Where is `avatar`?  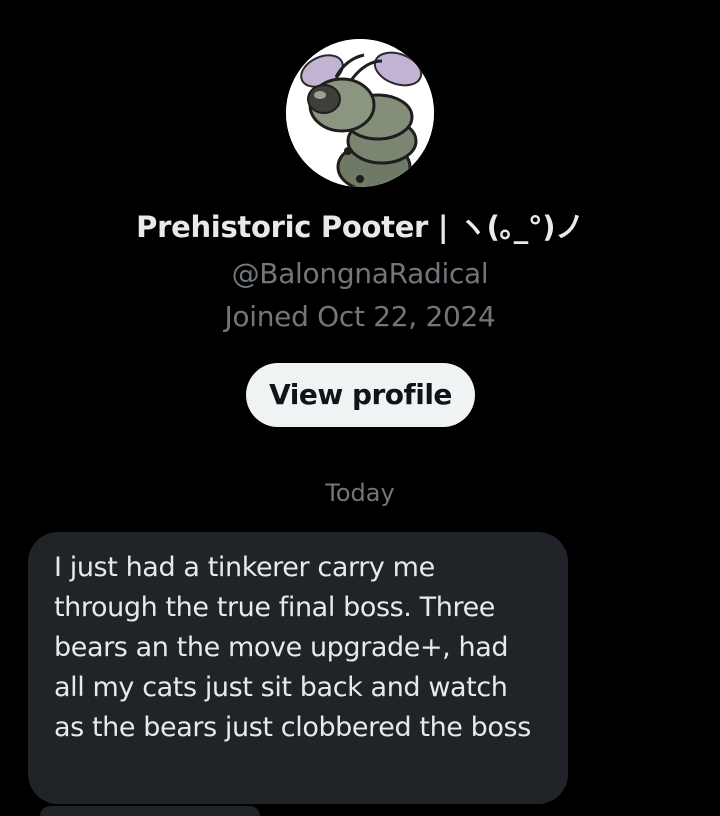
avatar is located at coordinates (360, 113).